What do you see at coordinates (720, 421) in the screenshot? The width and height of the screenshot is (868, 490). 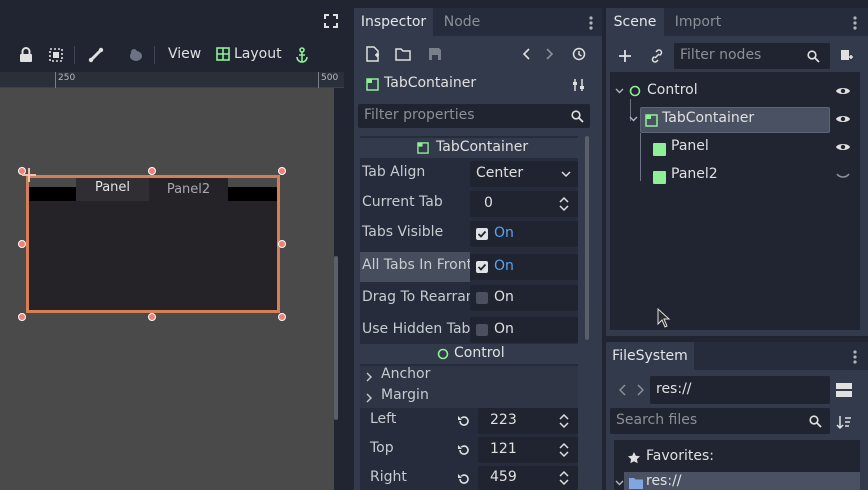 I see `search-files-input: Search files` at bounding box center [720, 421].